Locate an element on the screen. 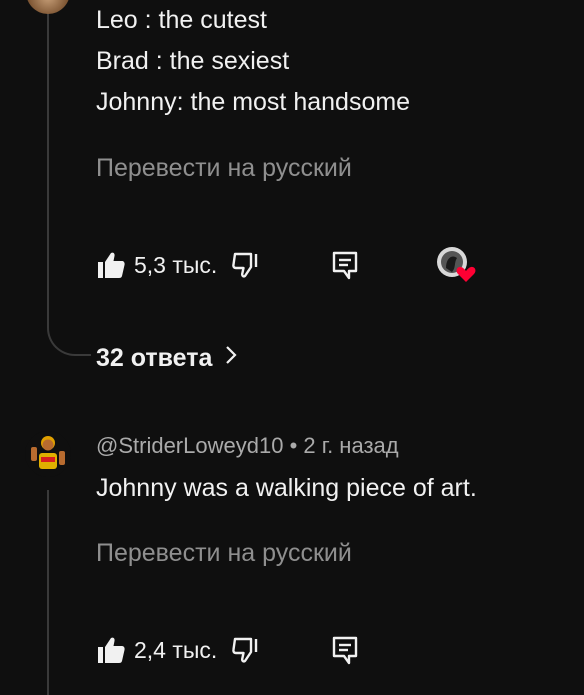 The image size is (584, 695). comment1-line-2: Brad : the sexiest is located at coordinates (193, 61).